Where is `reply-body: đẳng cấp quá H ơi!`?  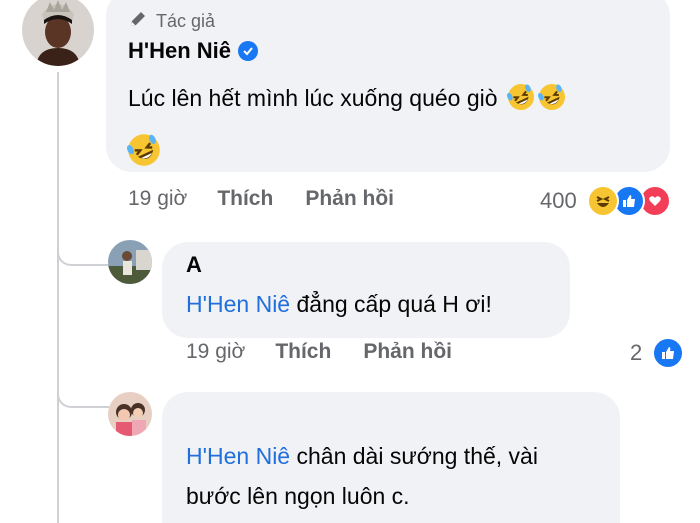 reply-body: đẳng cấp quá H ơi! is located at coordinates (391, 304).